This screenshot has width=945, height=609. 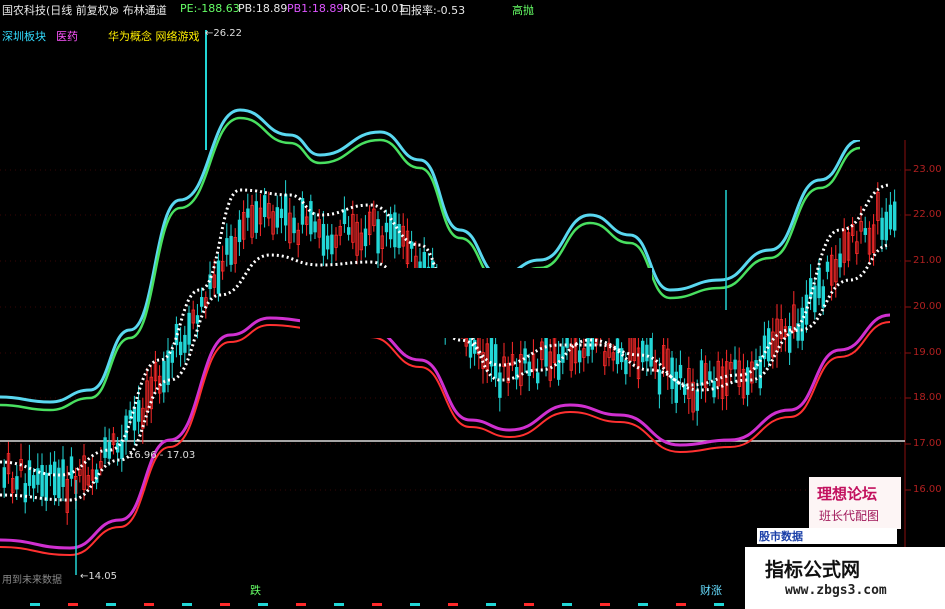 What do you see at coordinates (927, 443) in the screenshot?
I see `price-tick: 17.00` at bounding box center [927, 443].